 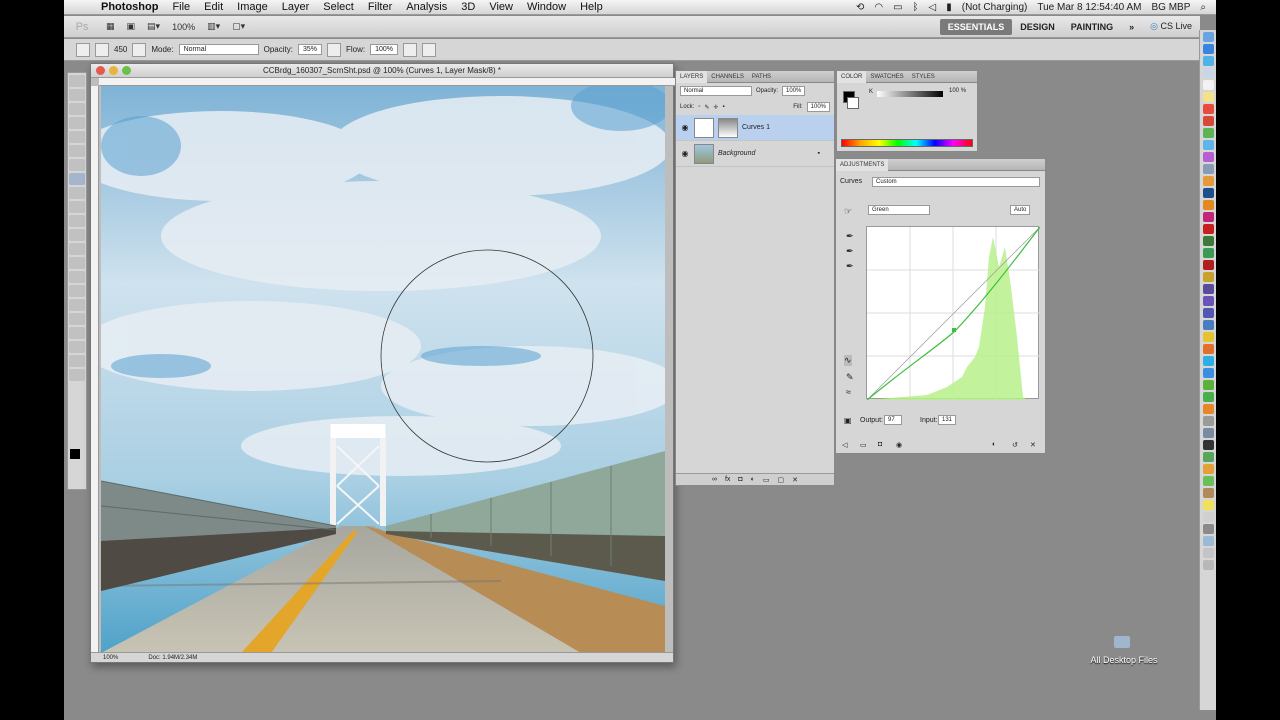 What do you see at coordinates (853, 103) in the screenshot?
I see `background-swatch` at bounding box center [853, 103].